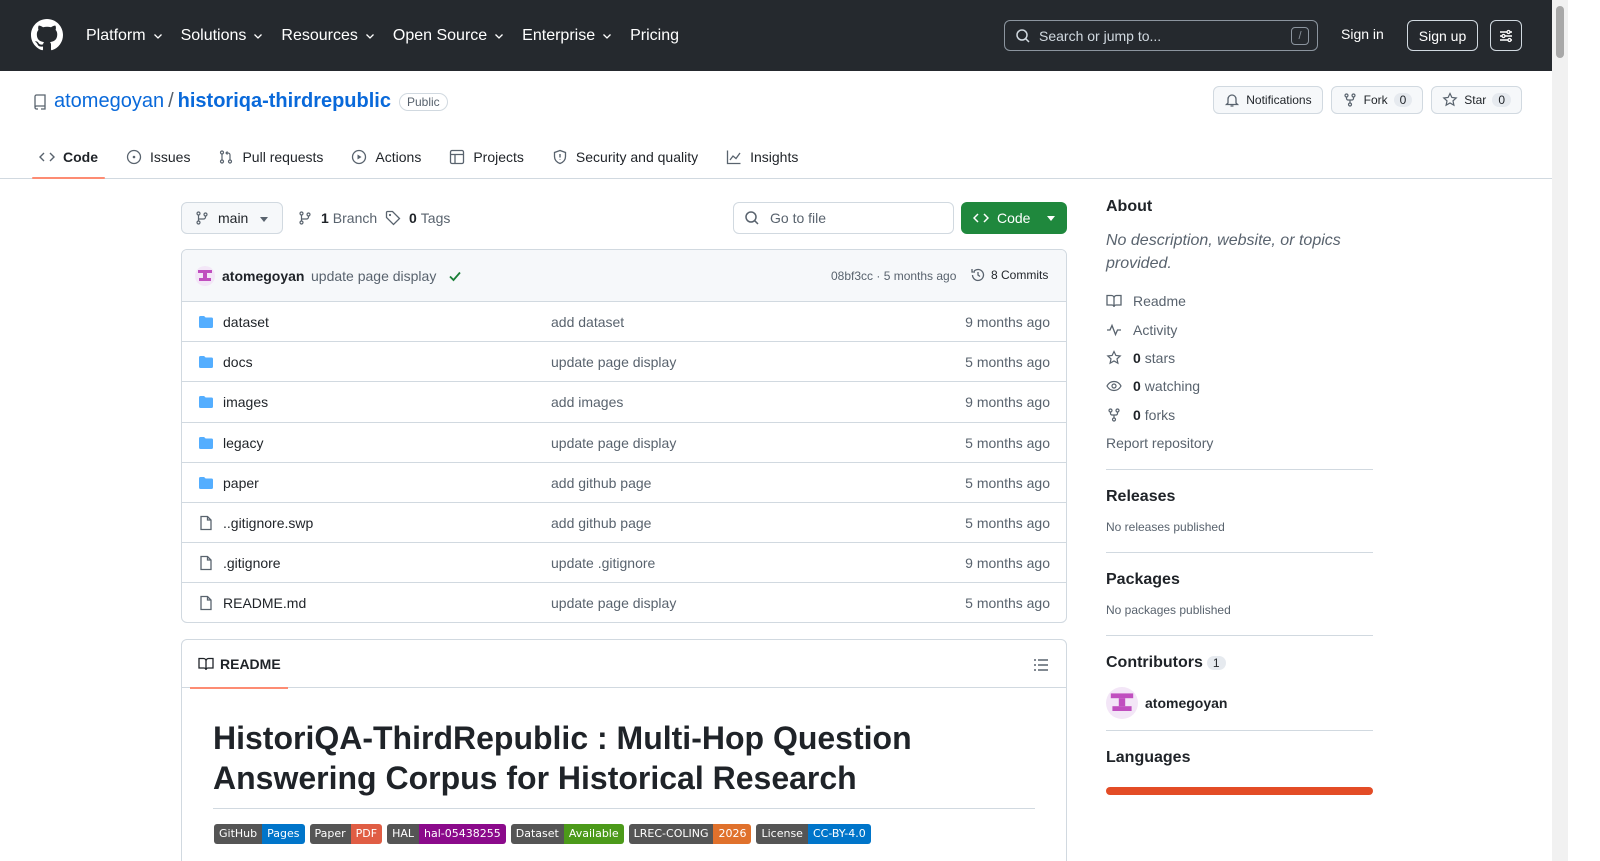 This screenshot has height=861, width=1600. Describe the element at coordinates (603, 563) in the screenshot. I see `file-commit-message-link: update .gitignore` at that location.